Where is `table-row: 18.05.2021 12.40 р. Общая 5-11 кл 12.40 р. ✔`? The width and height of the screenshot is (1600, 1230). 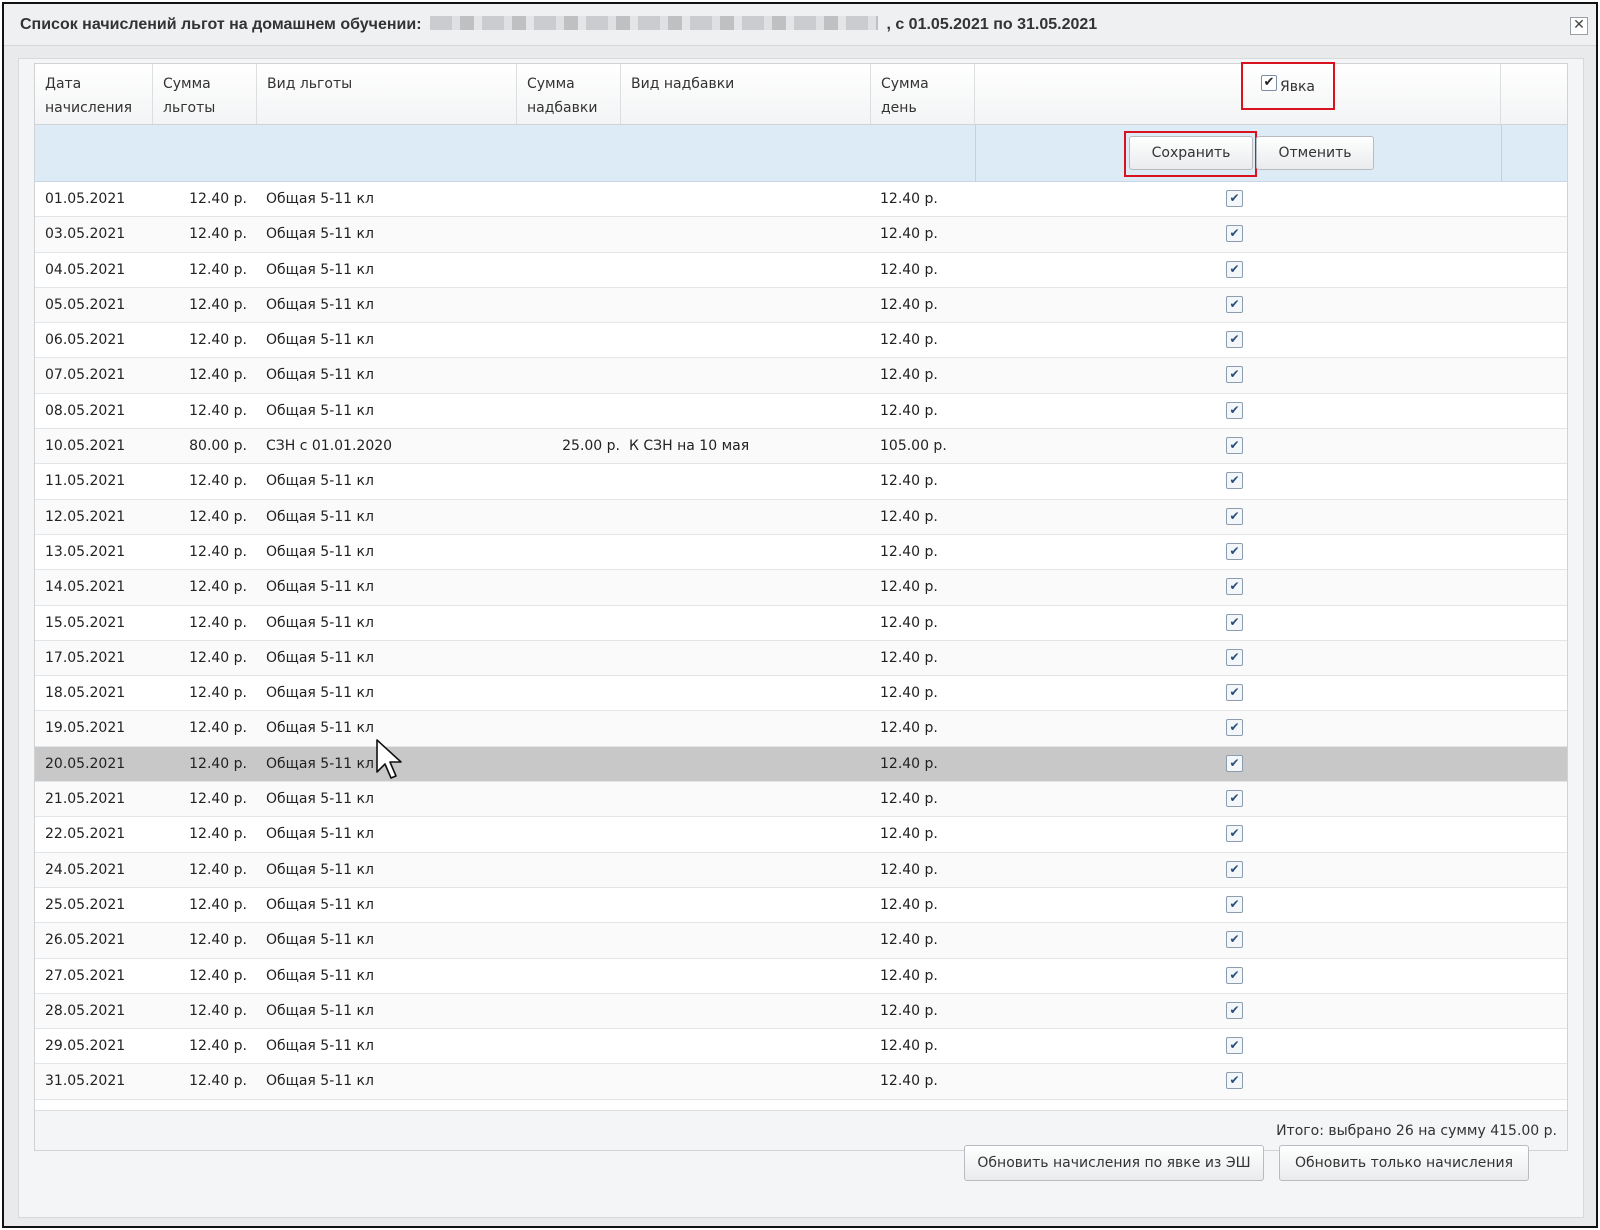 table-row: 18.05.2021 12.40 р. Общая 5-11 кл 12.40 р. ✔ is located at coordinates (801, 694).